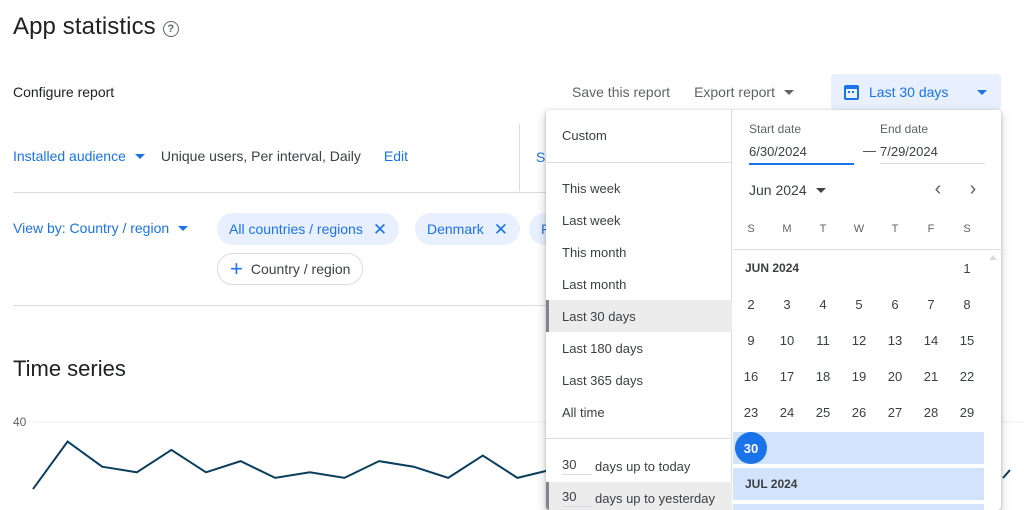 The width and height of the screenshot is (1024, 510). Describe the element at coordinates (909, 154) in the screenshot. I see `end-date-input: 7/29/2024` at that location.